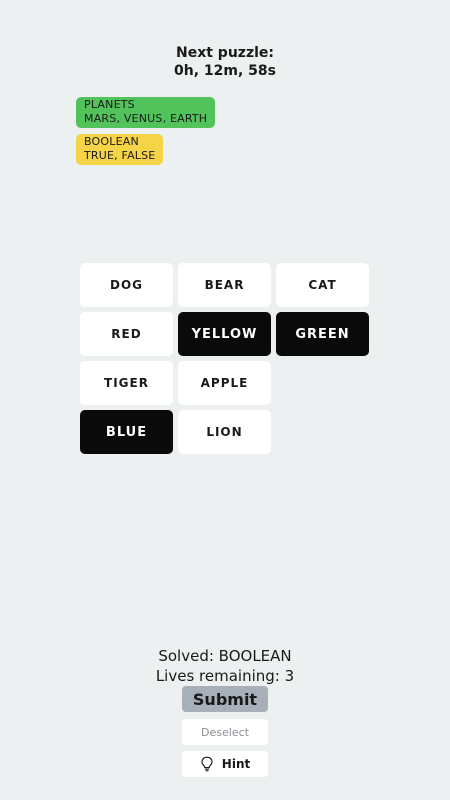  I want to click on solved-group-planets: PLANETS MARS, VENUS, EARTH, so click(146, 112).